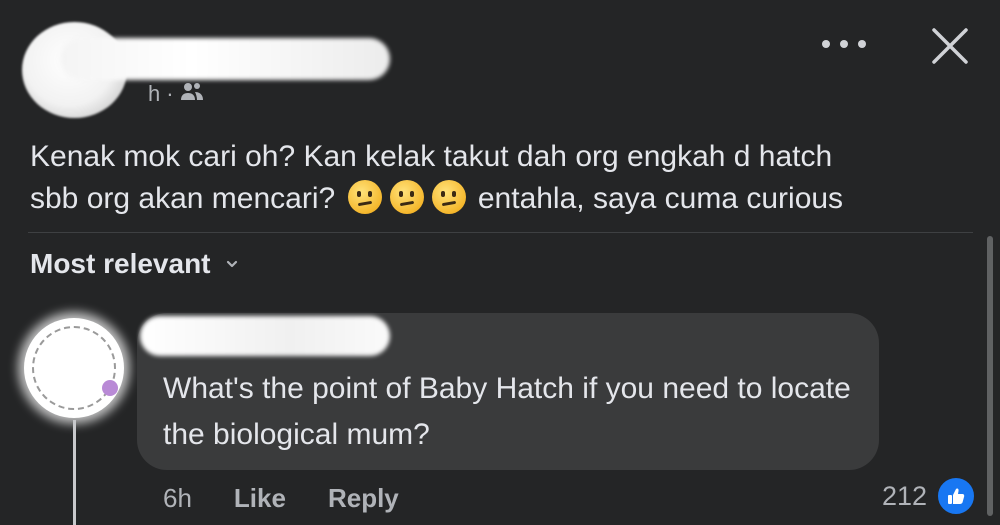  What do you see at coordinates (950, 46) in the screenshot?
I see `close-icon` at bounding box center [950, 46].